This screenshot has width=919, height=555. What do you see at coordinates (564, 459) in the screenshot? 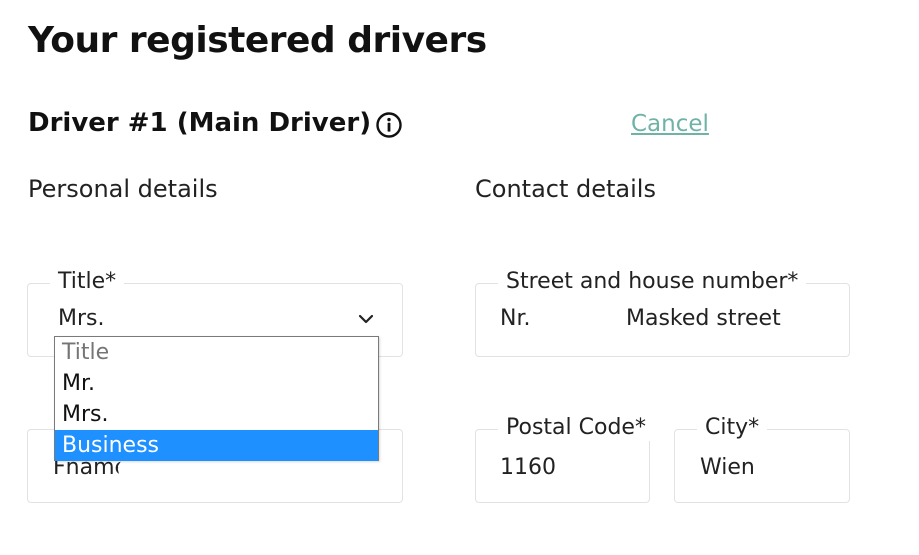
I see `postal-code-field: Postal Code* 1160` at bounding box center [564, 459].